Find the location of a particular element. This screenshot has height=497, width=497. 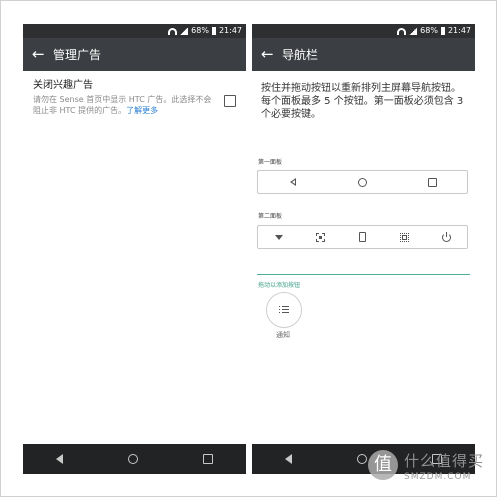

panel-hide-button is located at coordinates (279, 237).